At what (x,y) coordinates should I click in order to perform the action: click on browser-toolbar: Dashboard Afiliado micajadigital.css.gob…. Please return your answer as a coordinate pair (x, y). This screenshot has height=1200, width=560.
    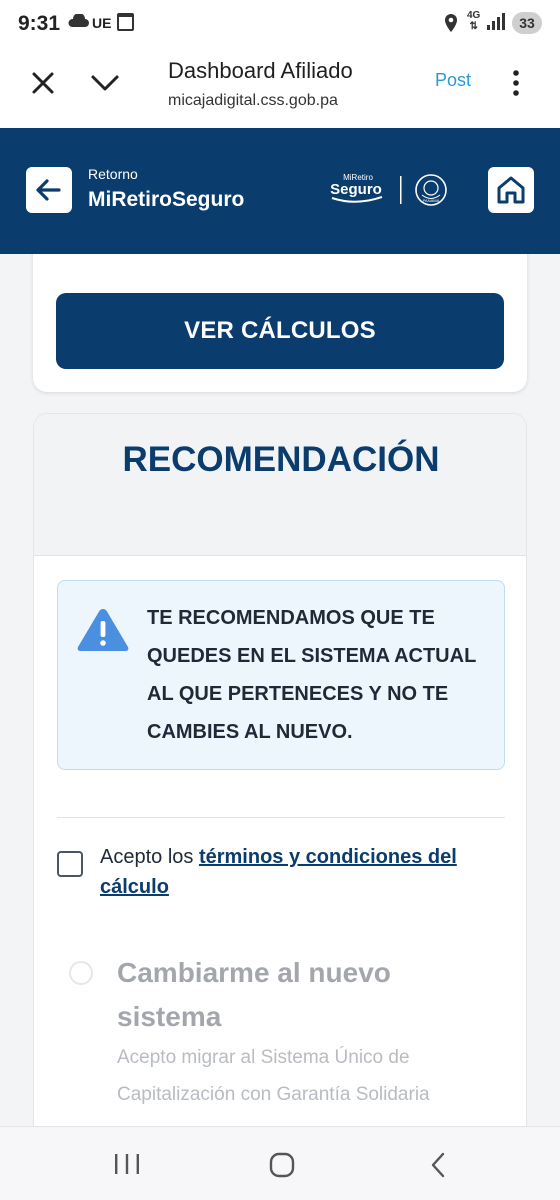
    Looking at the image, I should click on (280, 89).